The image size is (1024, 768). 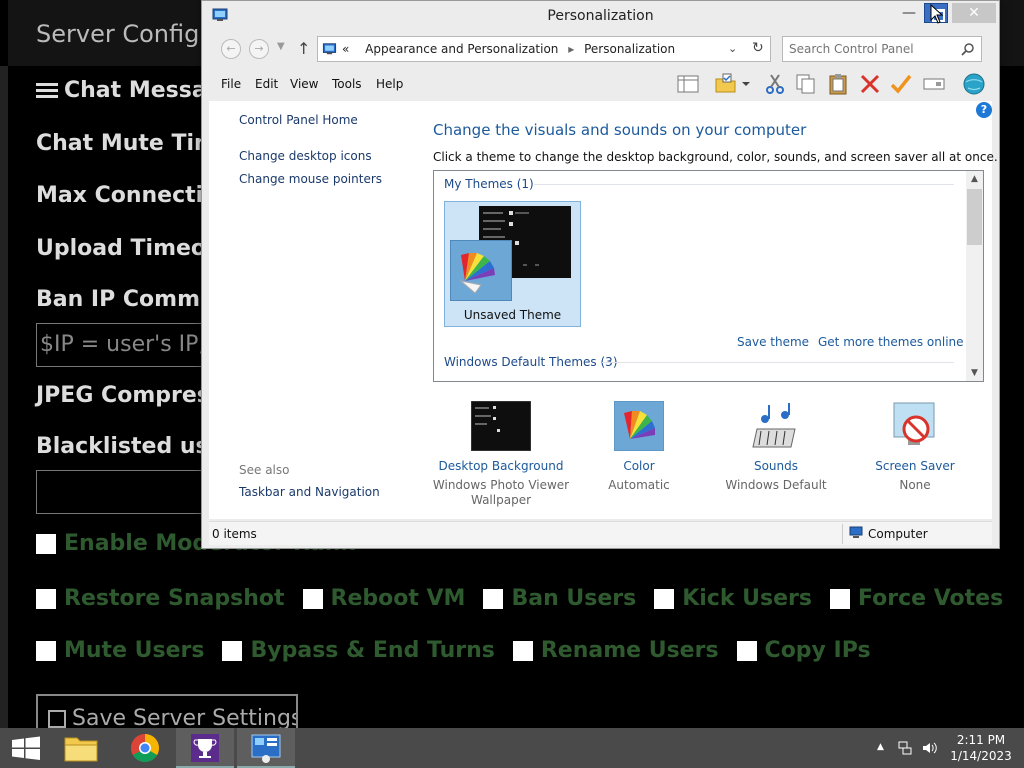 What do you see at coordinates (775, 84) in the screenshot?
I see `cut-icon` at bounding box center [775, 84].